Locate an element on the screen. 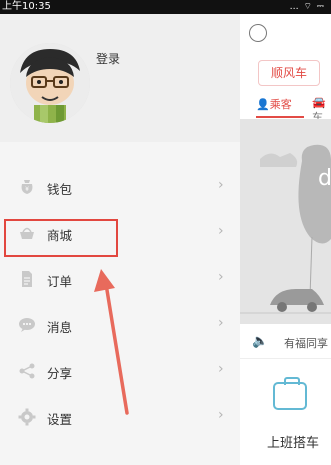 The image size is (331, 465). menu-item-label: 分享 is located at coordinates (60, 373).